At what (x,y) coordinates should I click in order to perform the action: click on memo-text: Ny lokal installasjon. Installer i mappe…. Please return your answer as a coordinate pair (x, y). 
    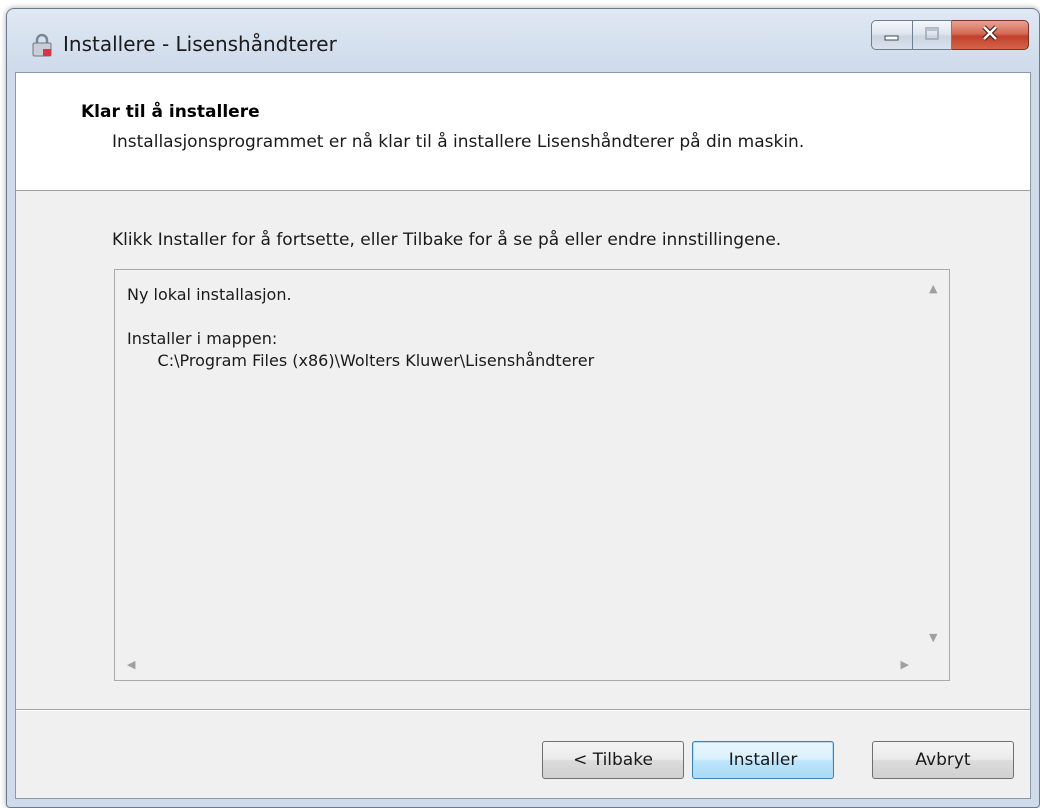
    Looking at the image, I should click on (360, 328).